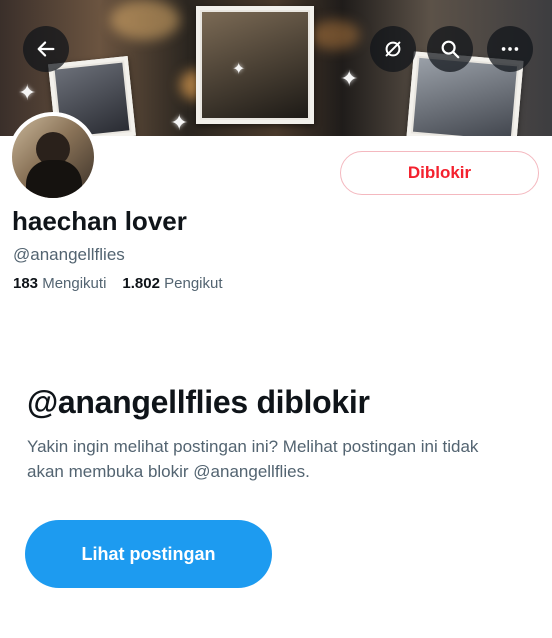 This screenshot has width=552, height=638. What do you see at coordinates (148, 554) in the screenshot?
I see `view-posts-button: Lihat postingan` at bounding box center [148, 554].